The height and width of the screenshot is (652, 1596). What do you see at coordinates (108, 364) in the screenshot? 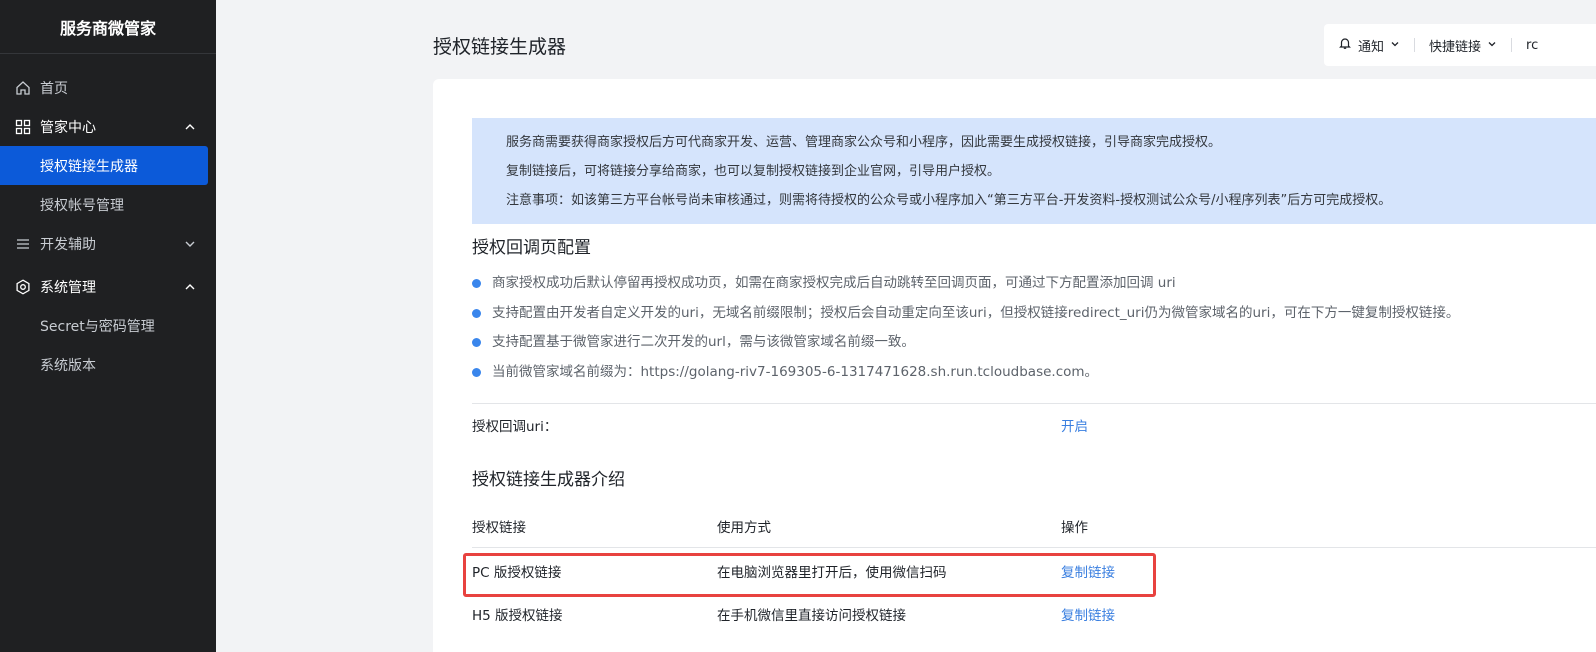
I see `sidebar-item-version: 系统版本` at bounding box center [108, 364].